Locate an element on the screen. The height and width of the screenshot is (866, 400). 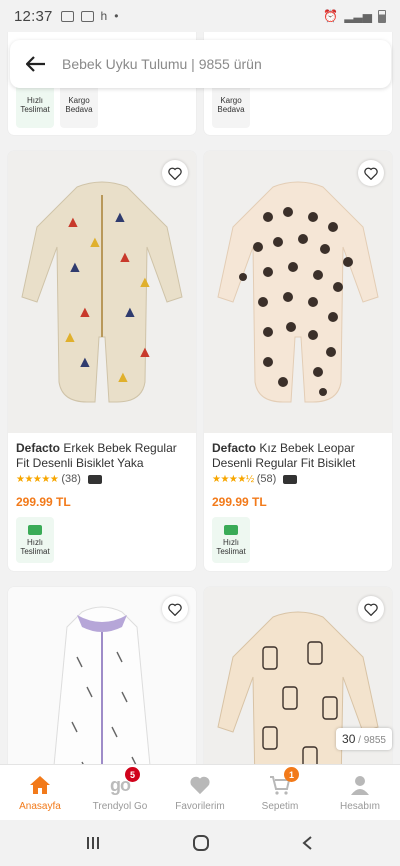
result-counter: 30 / 9855 is located at coordinates (364, 739).